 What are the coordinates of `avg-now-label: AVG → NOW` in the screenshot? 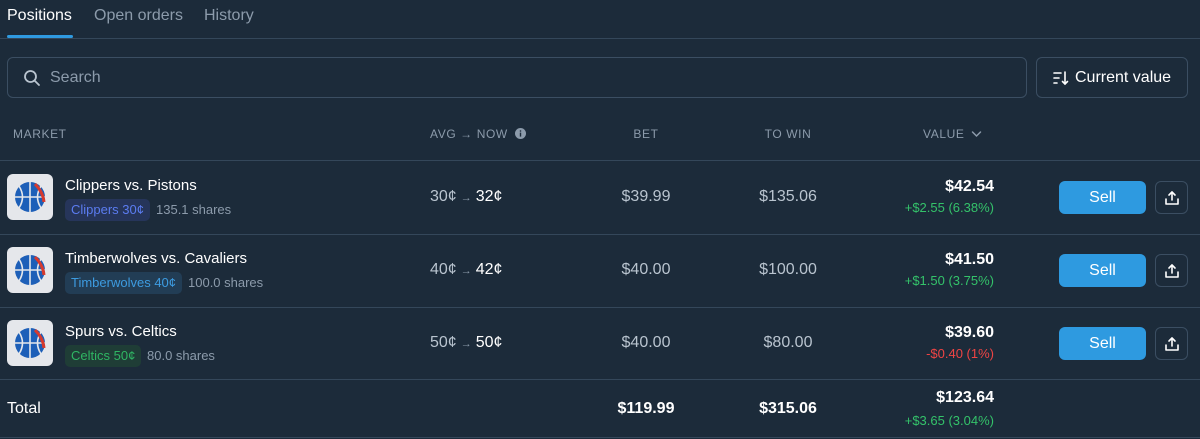 It's located at (469, 134).